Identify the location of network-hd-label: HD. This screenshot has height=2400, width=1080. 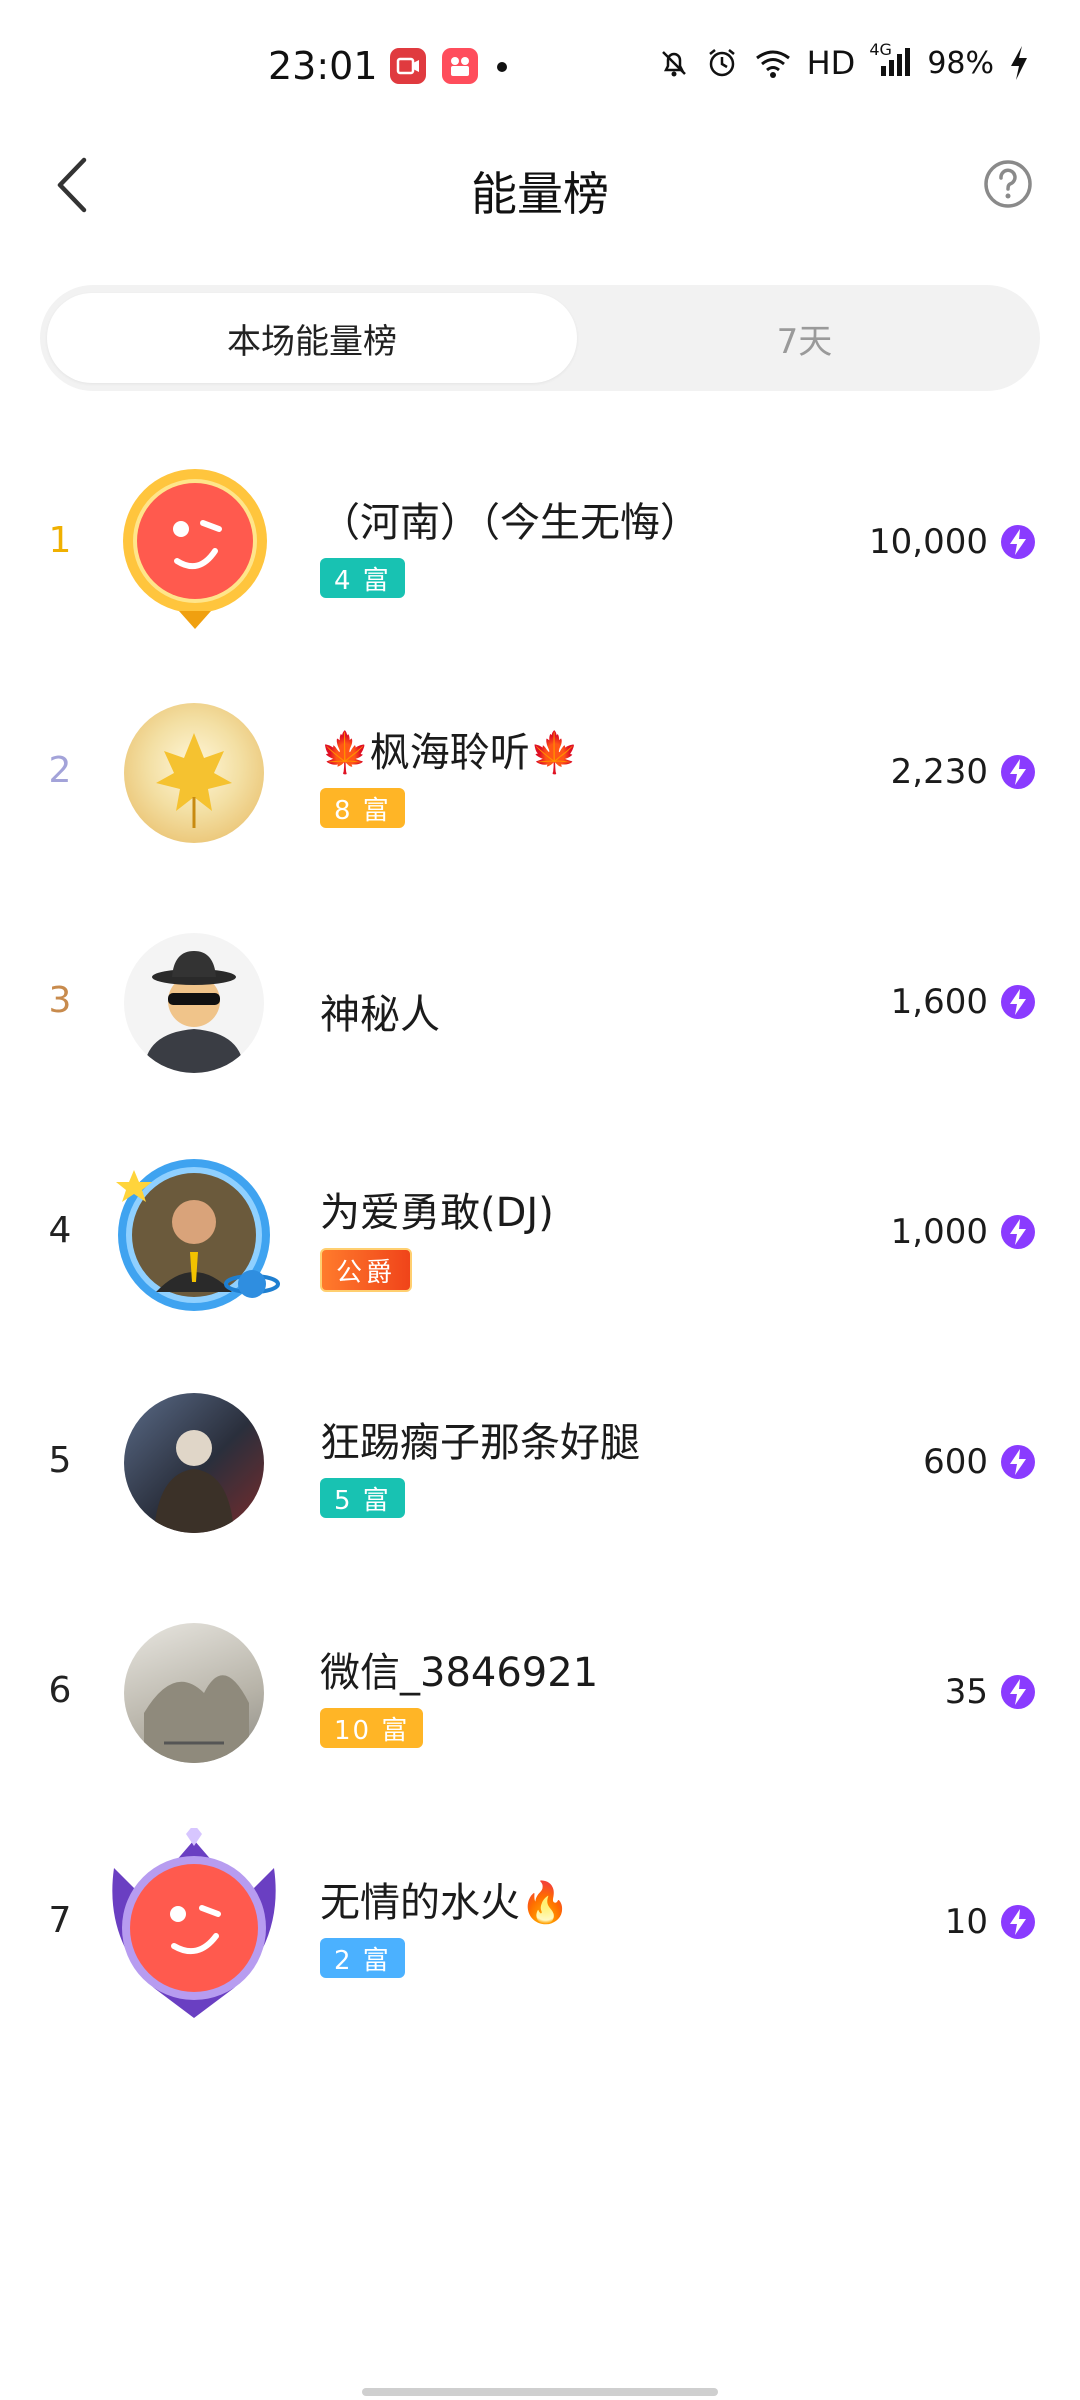
(831, 63).